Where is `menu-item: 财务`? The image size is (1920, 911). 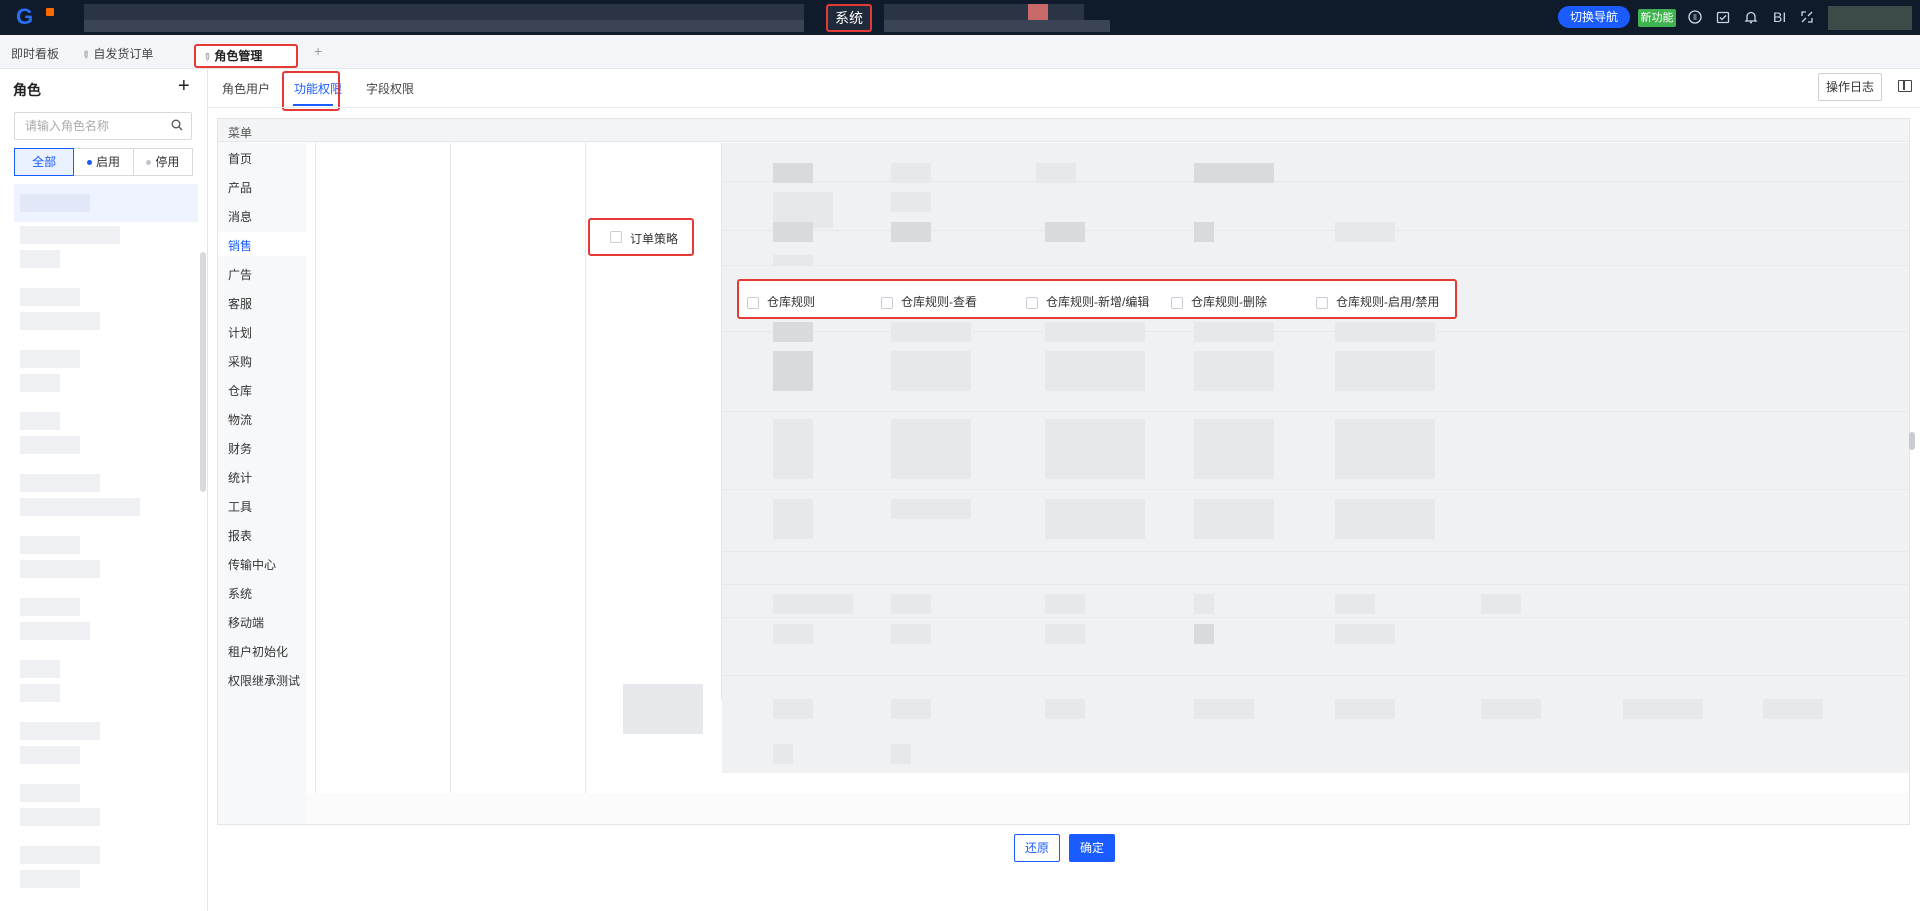 menu-item: 财务 is located at coordinates (240, 448).